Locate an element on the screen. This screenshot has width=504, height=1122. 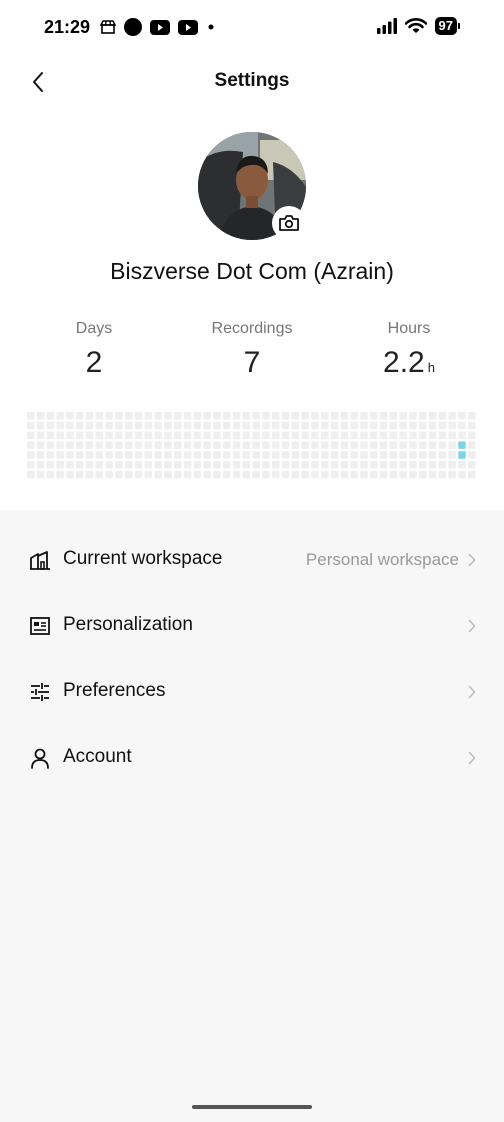
menu-item-preferences: Preferences is located at coordinates (252, 692).